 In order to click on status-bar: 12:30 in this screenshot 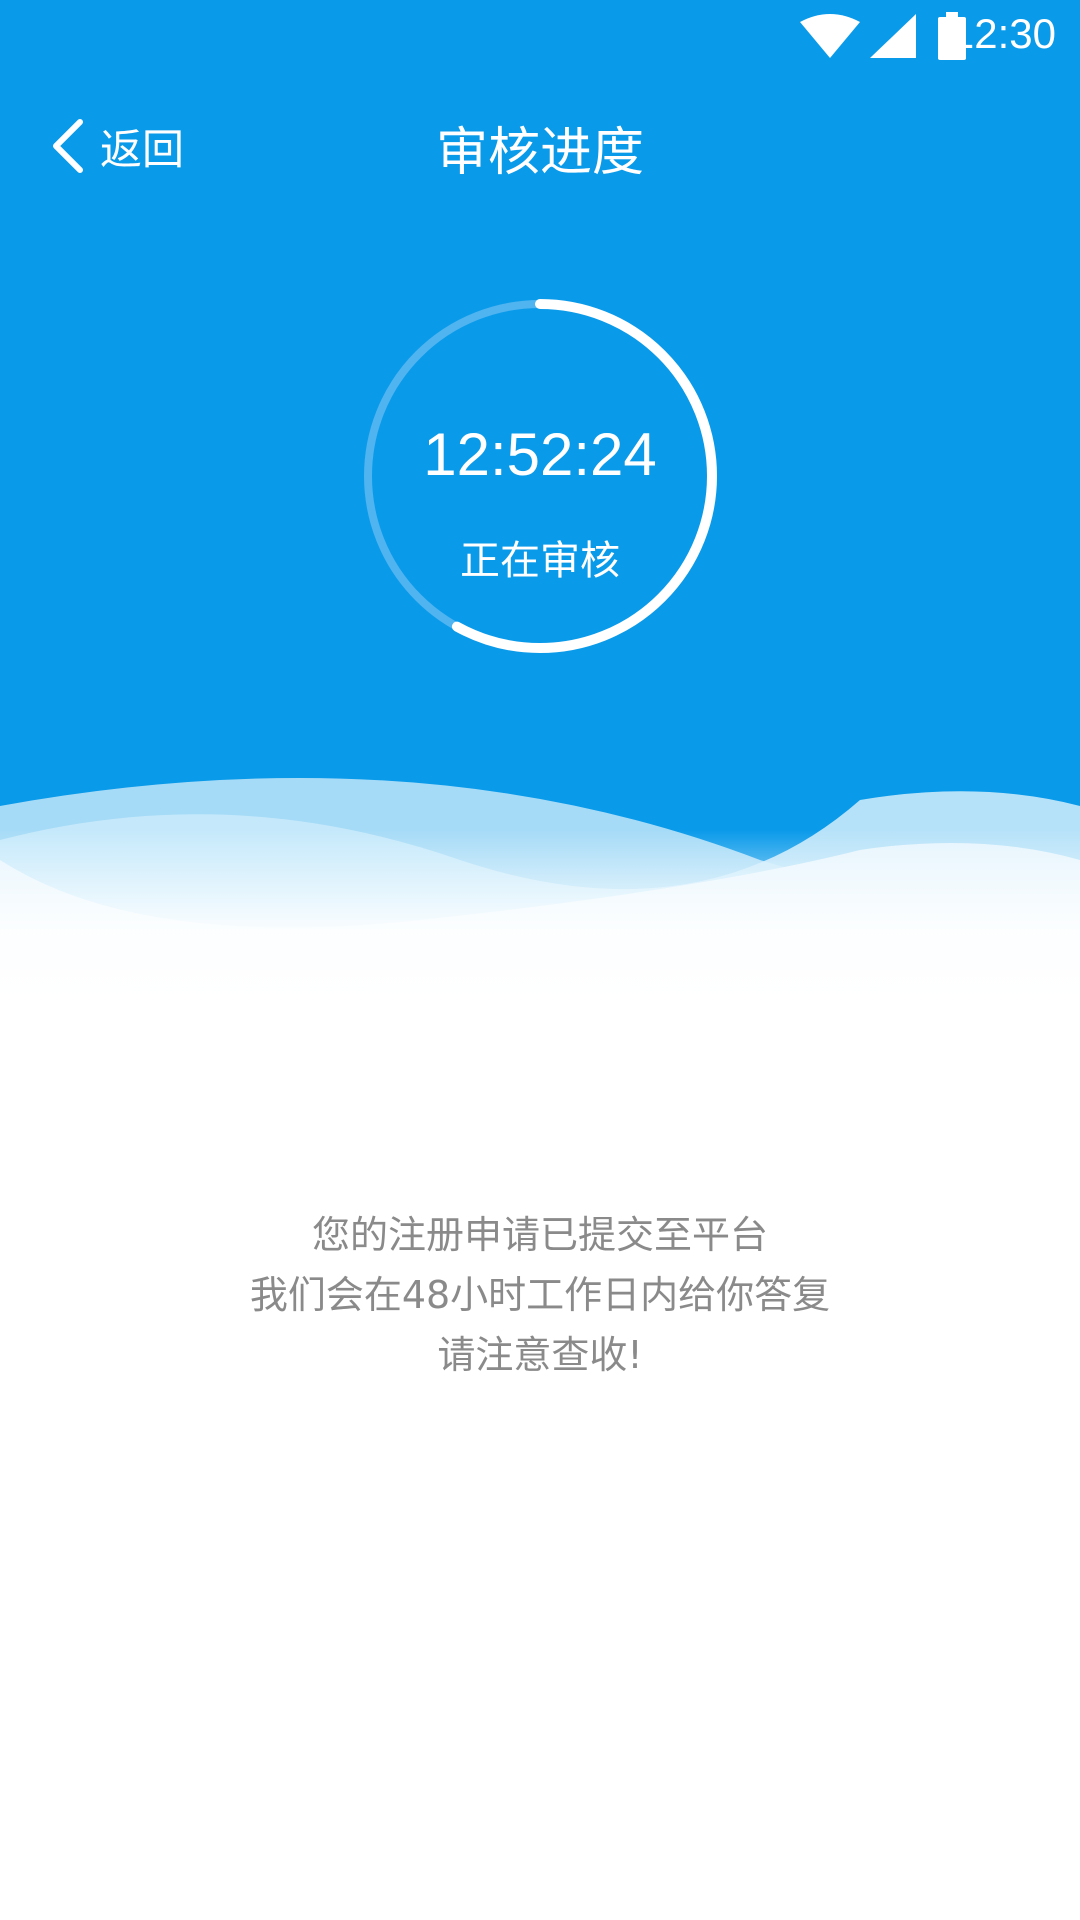, I will do `click(540, 36)`.